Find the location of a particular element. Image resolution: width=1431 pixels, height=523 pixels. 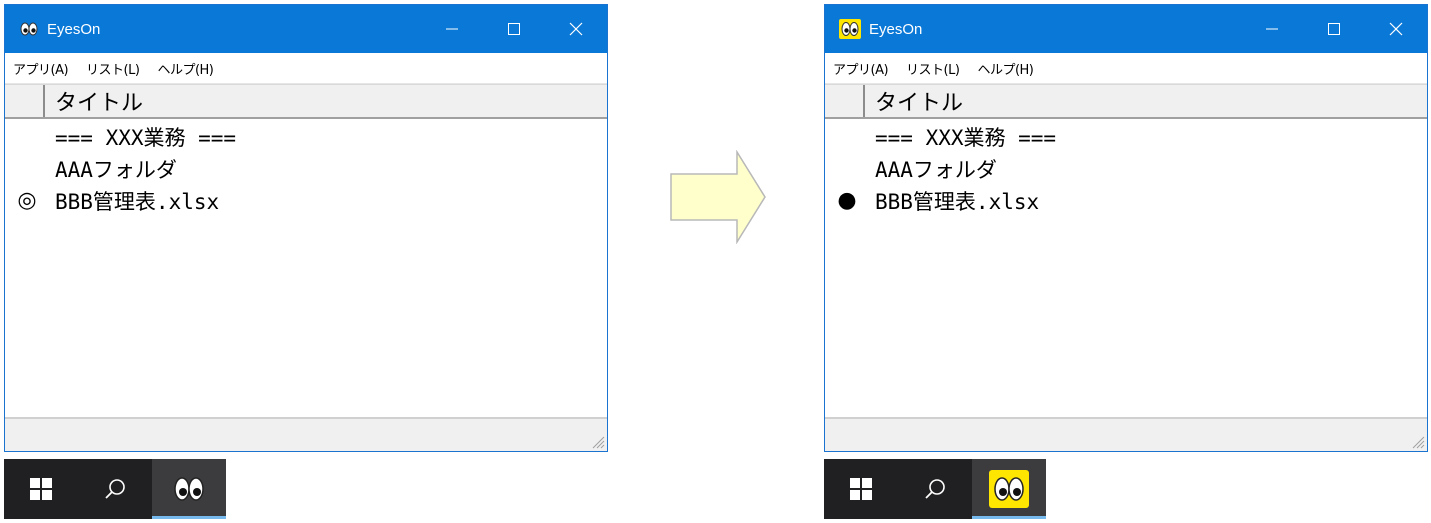

list-item: ◎ BBB管理表.xlsx is located at coordinates (306, 201).